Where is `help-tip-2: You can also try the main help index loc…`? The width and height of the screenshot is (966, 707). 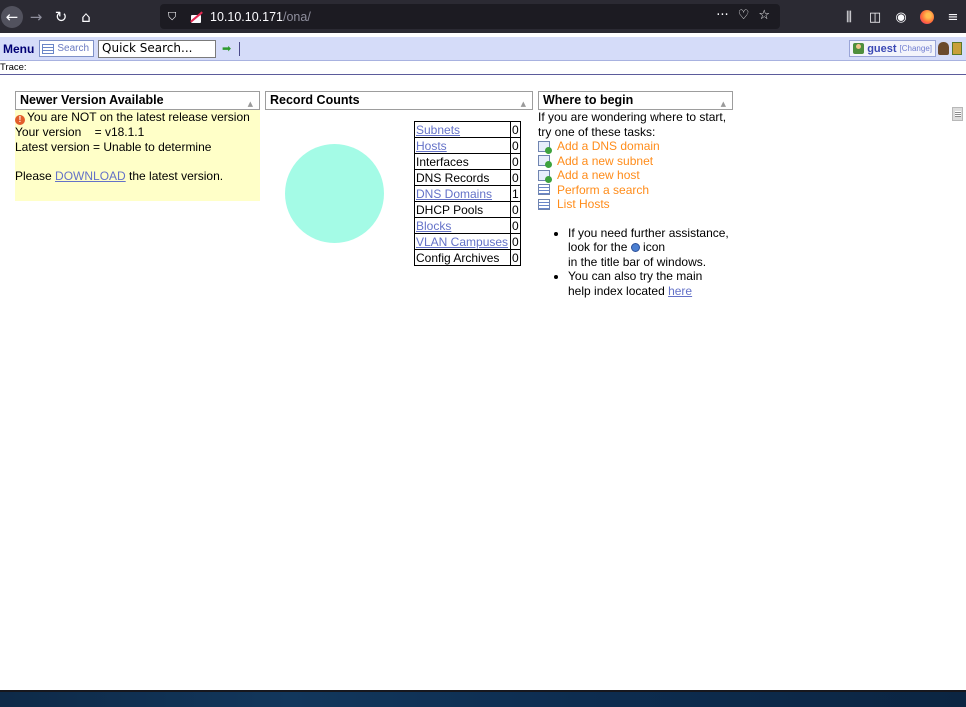
help-tip-2: You can also try the main help index loc… is located at coordinates (650, 283).